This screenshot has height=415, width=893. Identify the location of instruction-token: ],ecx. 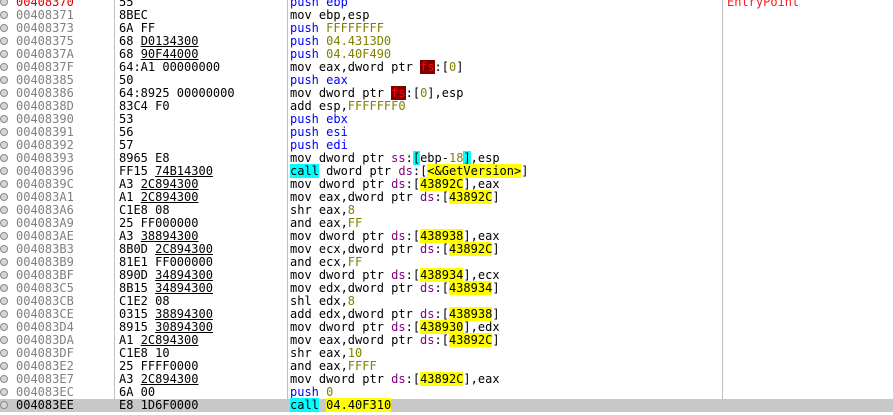
(481, 275).